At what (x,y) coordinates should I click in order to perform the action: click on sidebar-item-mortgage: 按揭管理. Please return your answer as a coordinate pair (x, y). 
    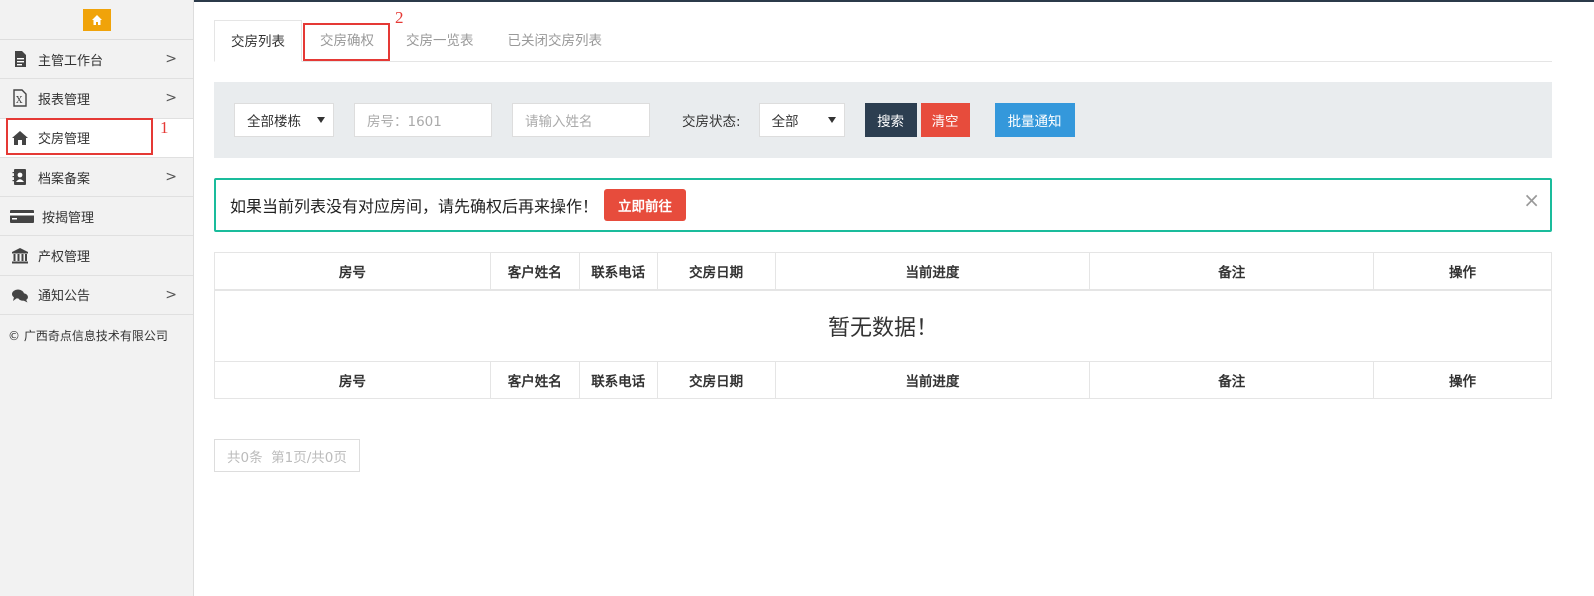
    Looking at the image, I should click on (96, 217).